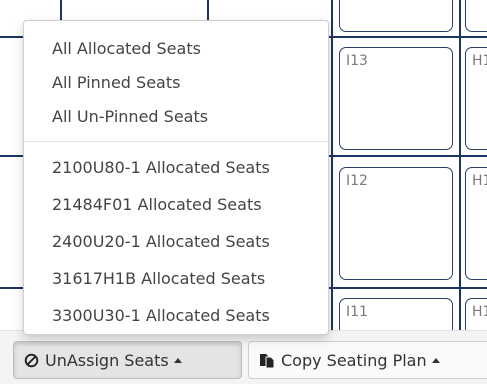  What do you see at coordinates (176, 204) in the screenshot?
I see `menu-item-group-allocated: 21484F01 Allocated Seats` at bounding box center [176, 204].